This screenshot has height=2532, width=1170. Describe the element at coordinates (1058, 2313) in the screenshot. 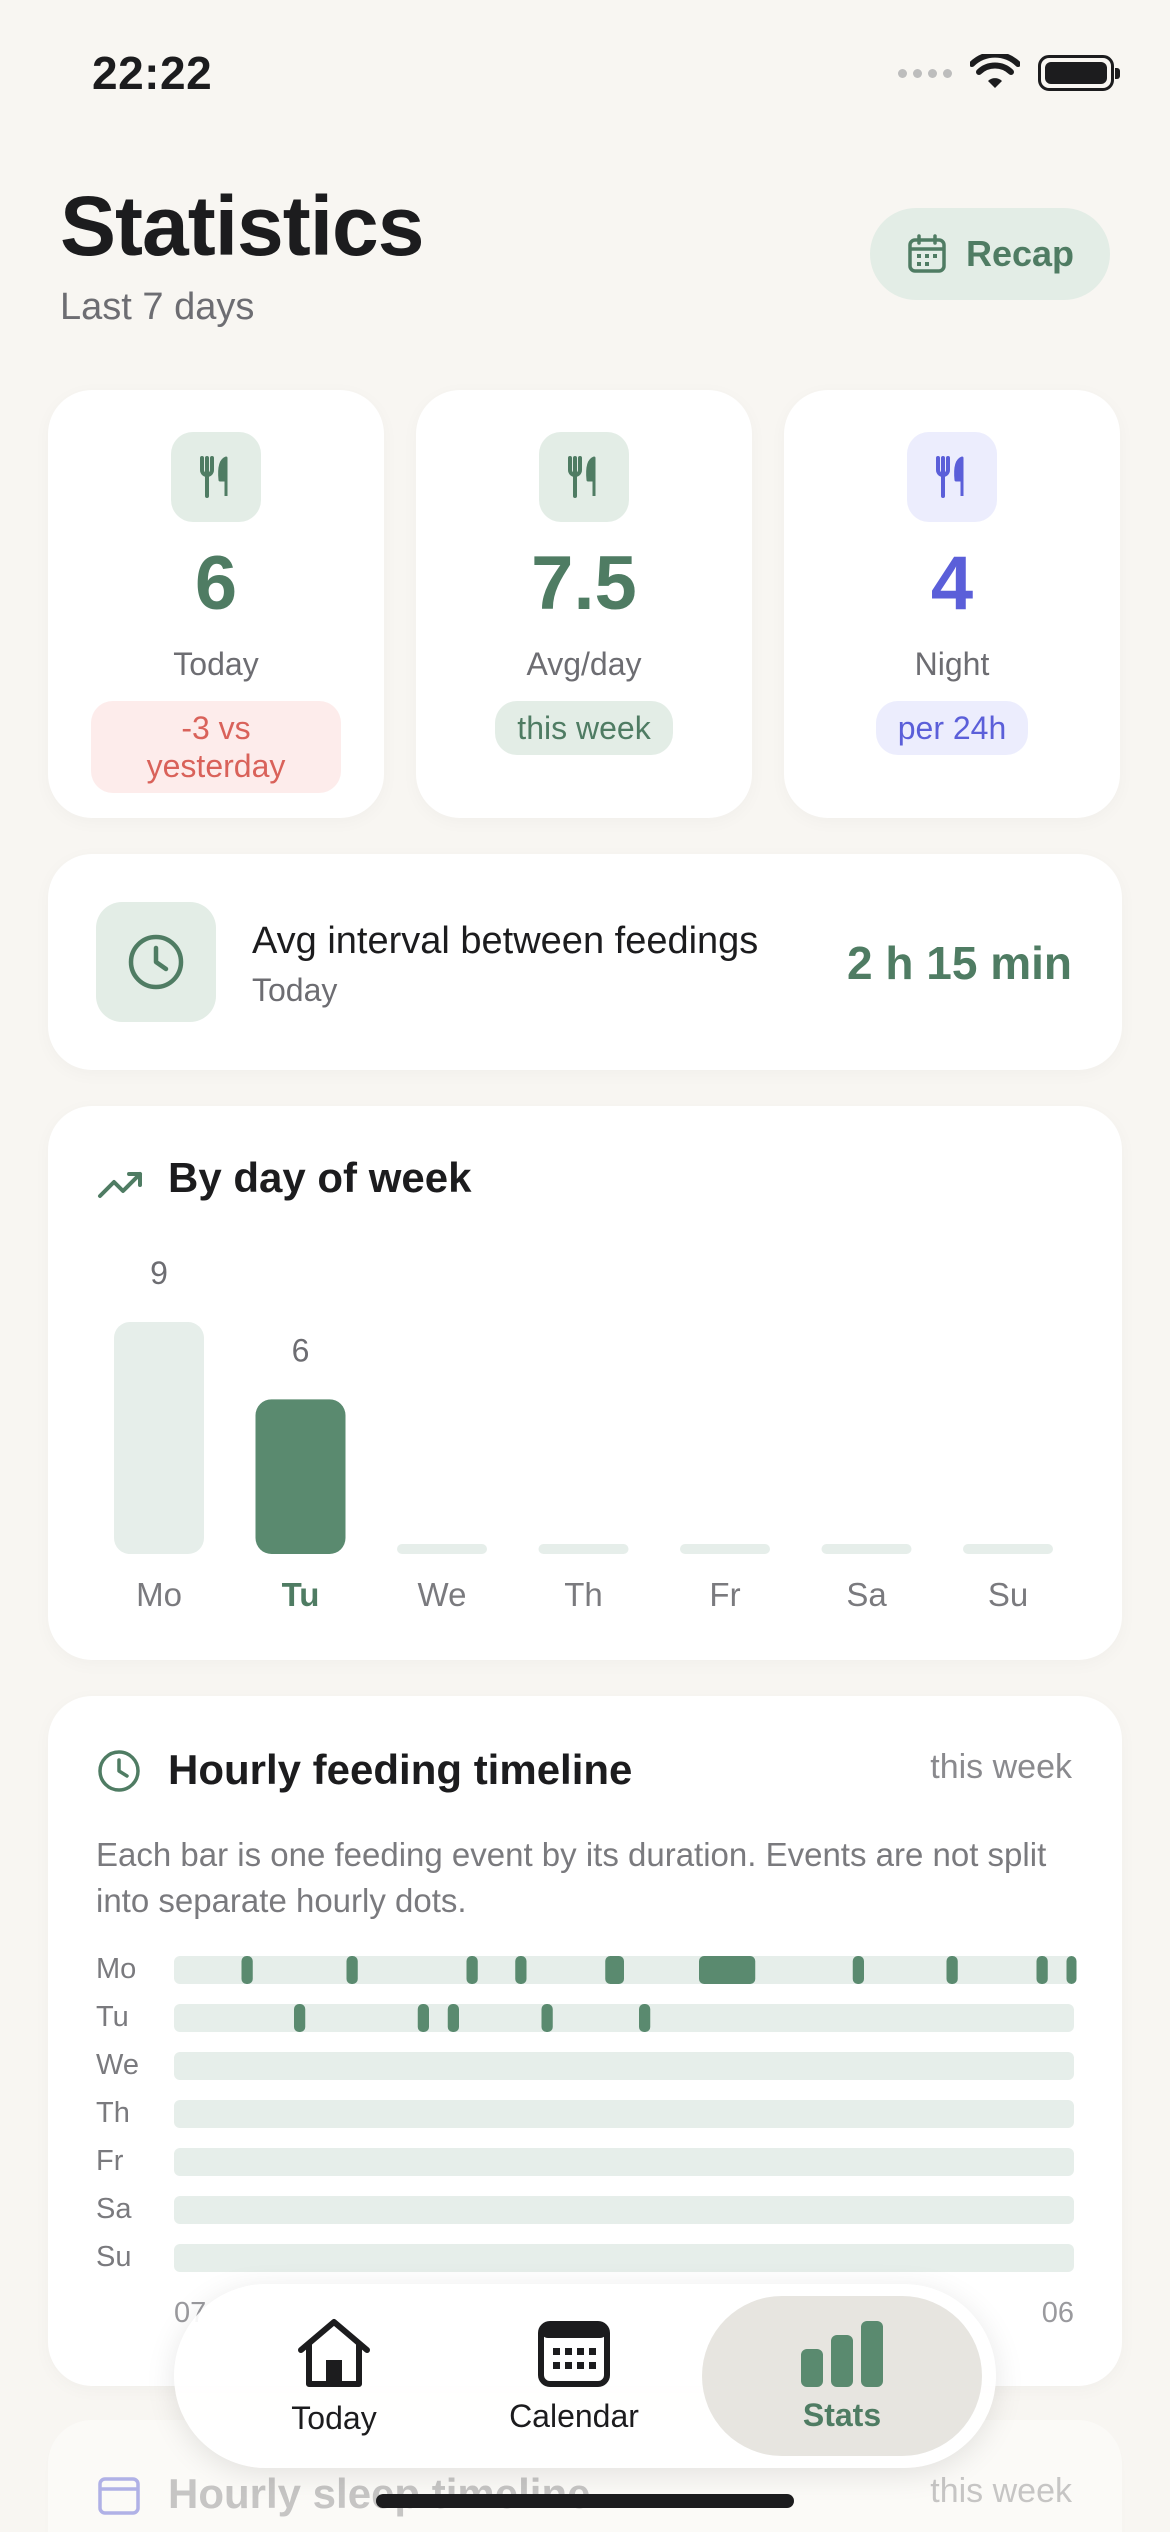

I see `timeline-axis-label: 06` at that location.